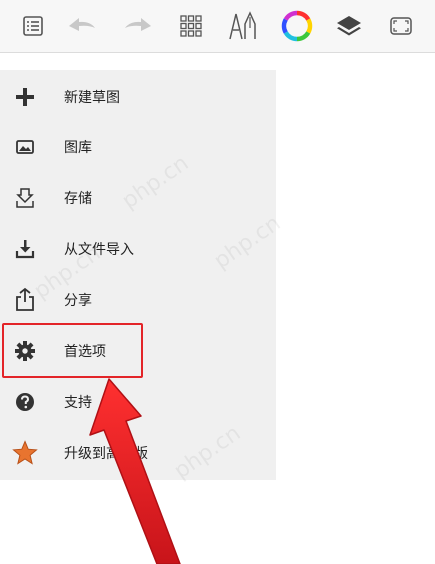 Image resolution: width=435 pixels, height=564 pixels. What do you see at coordinates (78, 148) in the screenshot?
I see `menu-item-label: 图库` at bounding box center [78, 148].